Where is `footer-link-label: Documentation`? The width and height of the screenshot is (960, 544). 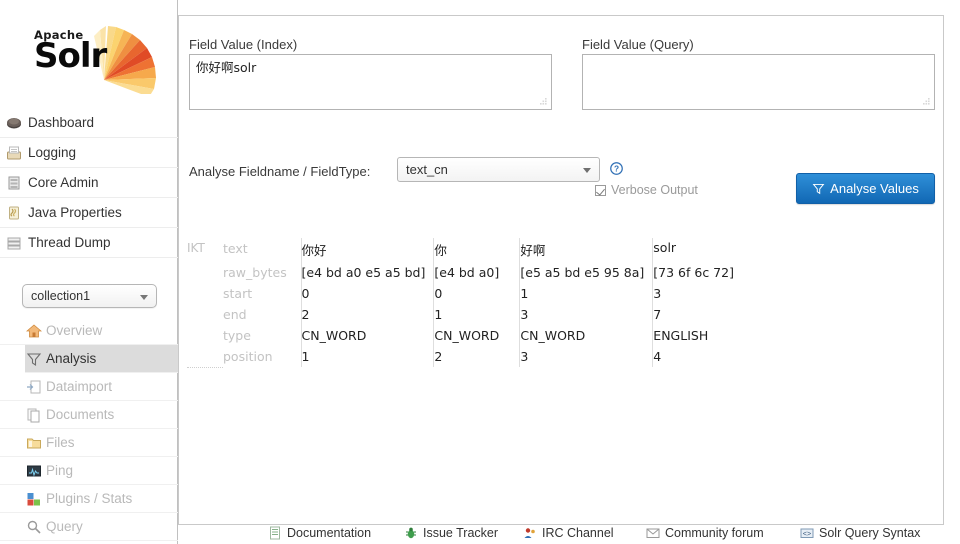 footer-link-label: Documentation is located at coordinates (329, 533).